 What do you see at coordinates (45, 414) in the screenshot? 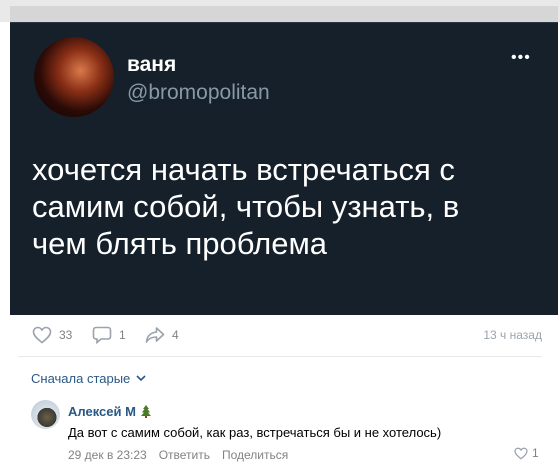
I see `comment-avatar` at bounding box center [45, 414].